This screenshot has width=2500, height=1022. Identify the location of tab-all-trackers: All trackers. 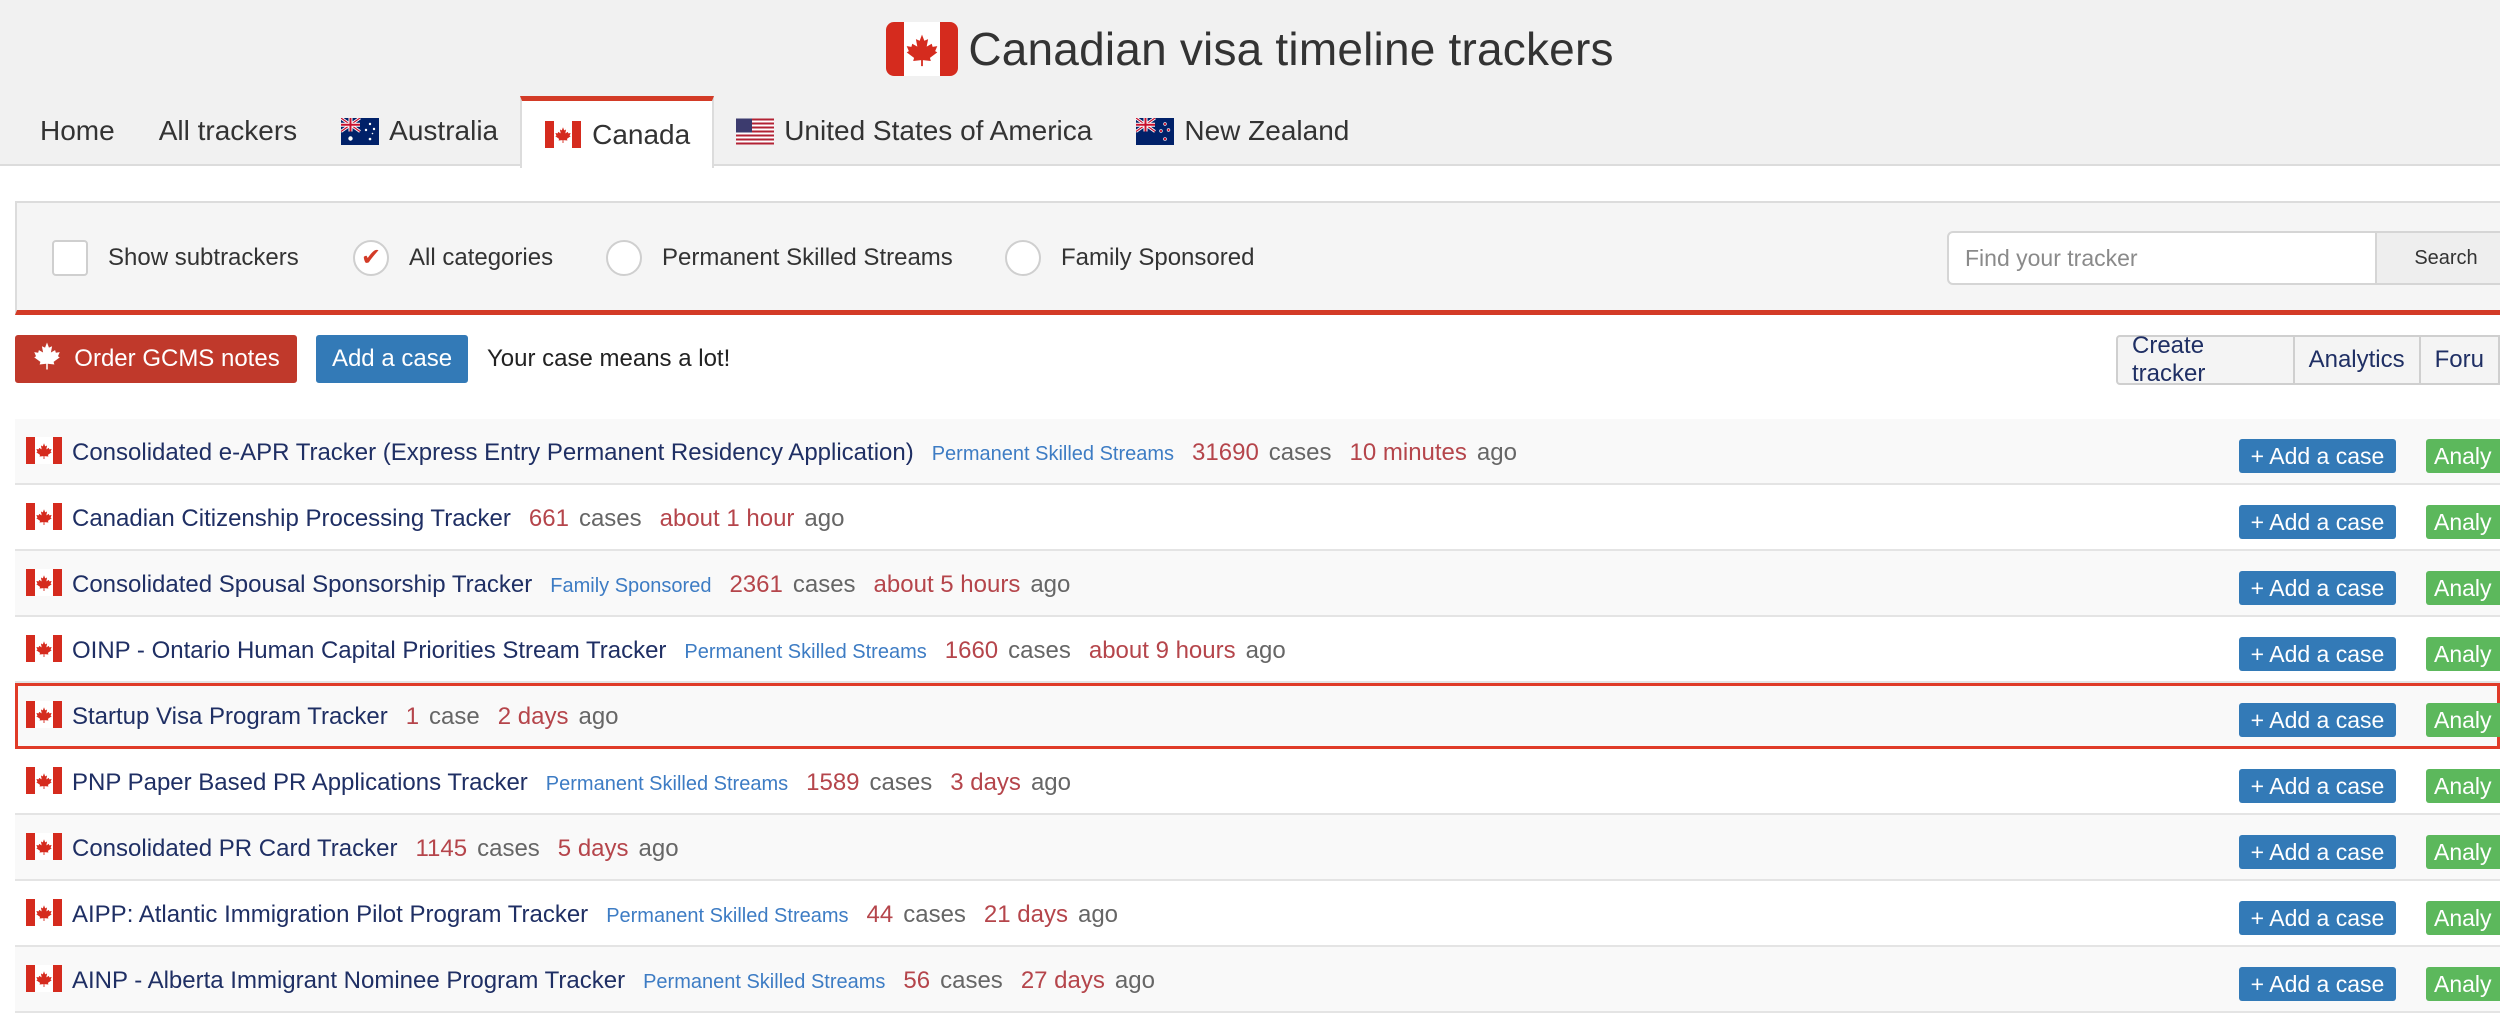
(228, 131).